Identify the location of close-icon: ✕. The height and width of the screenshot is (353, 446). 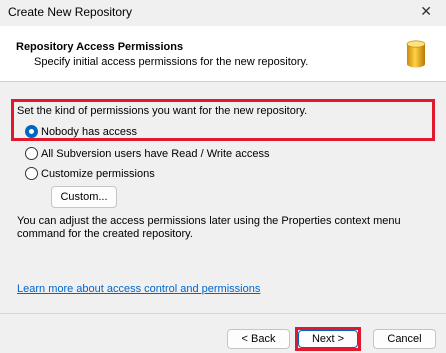
(426, 11).